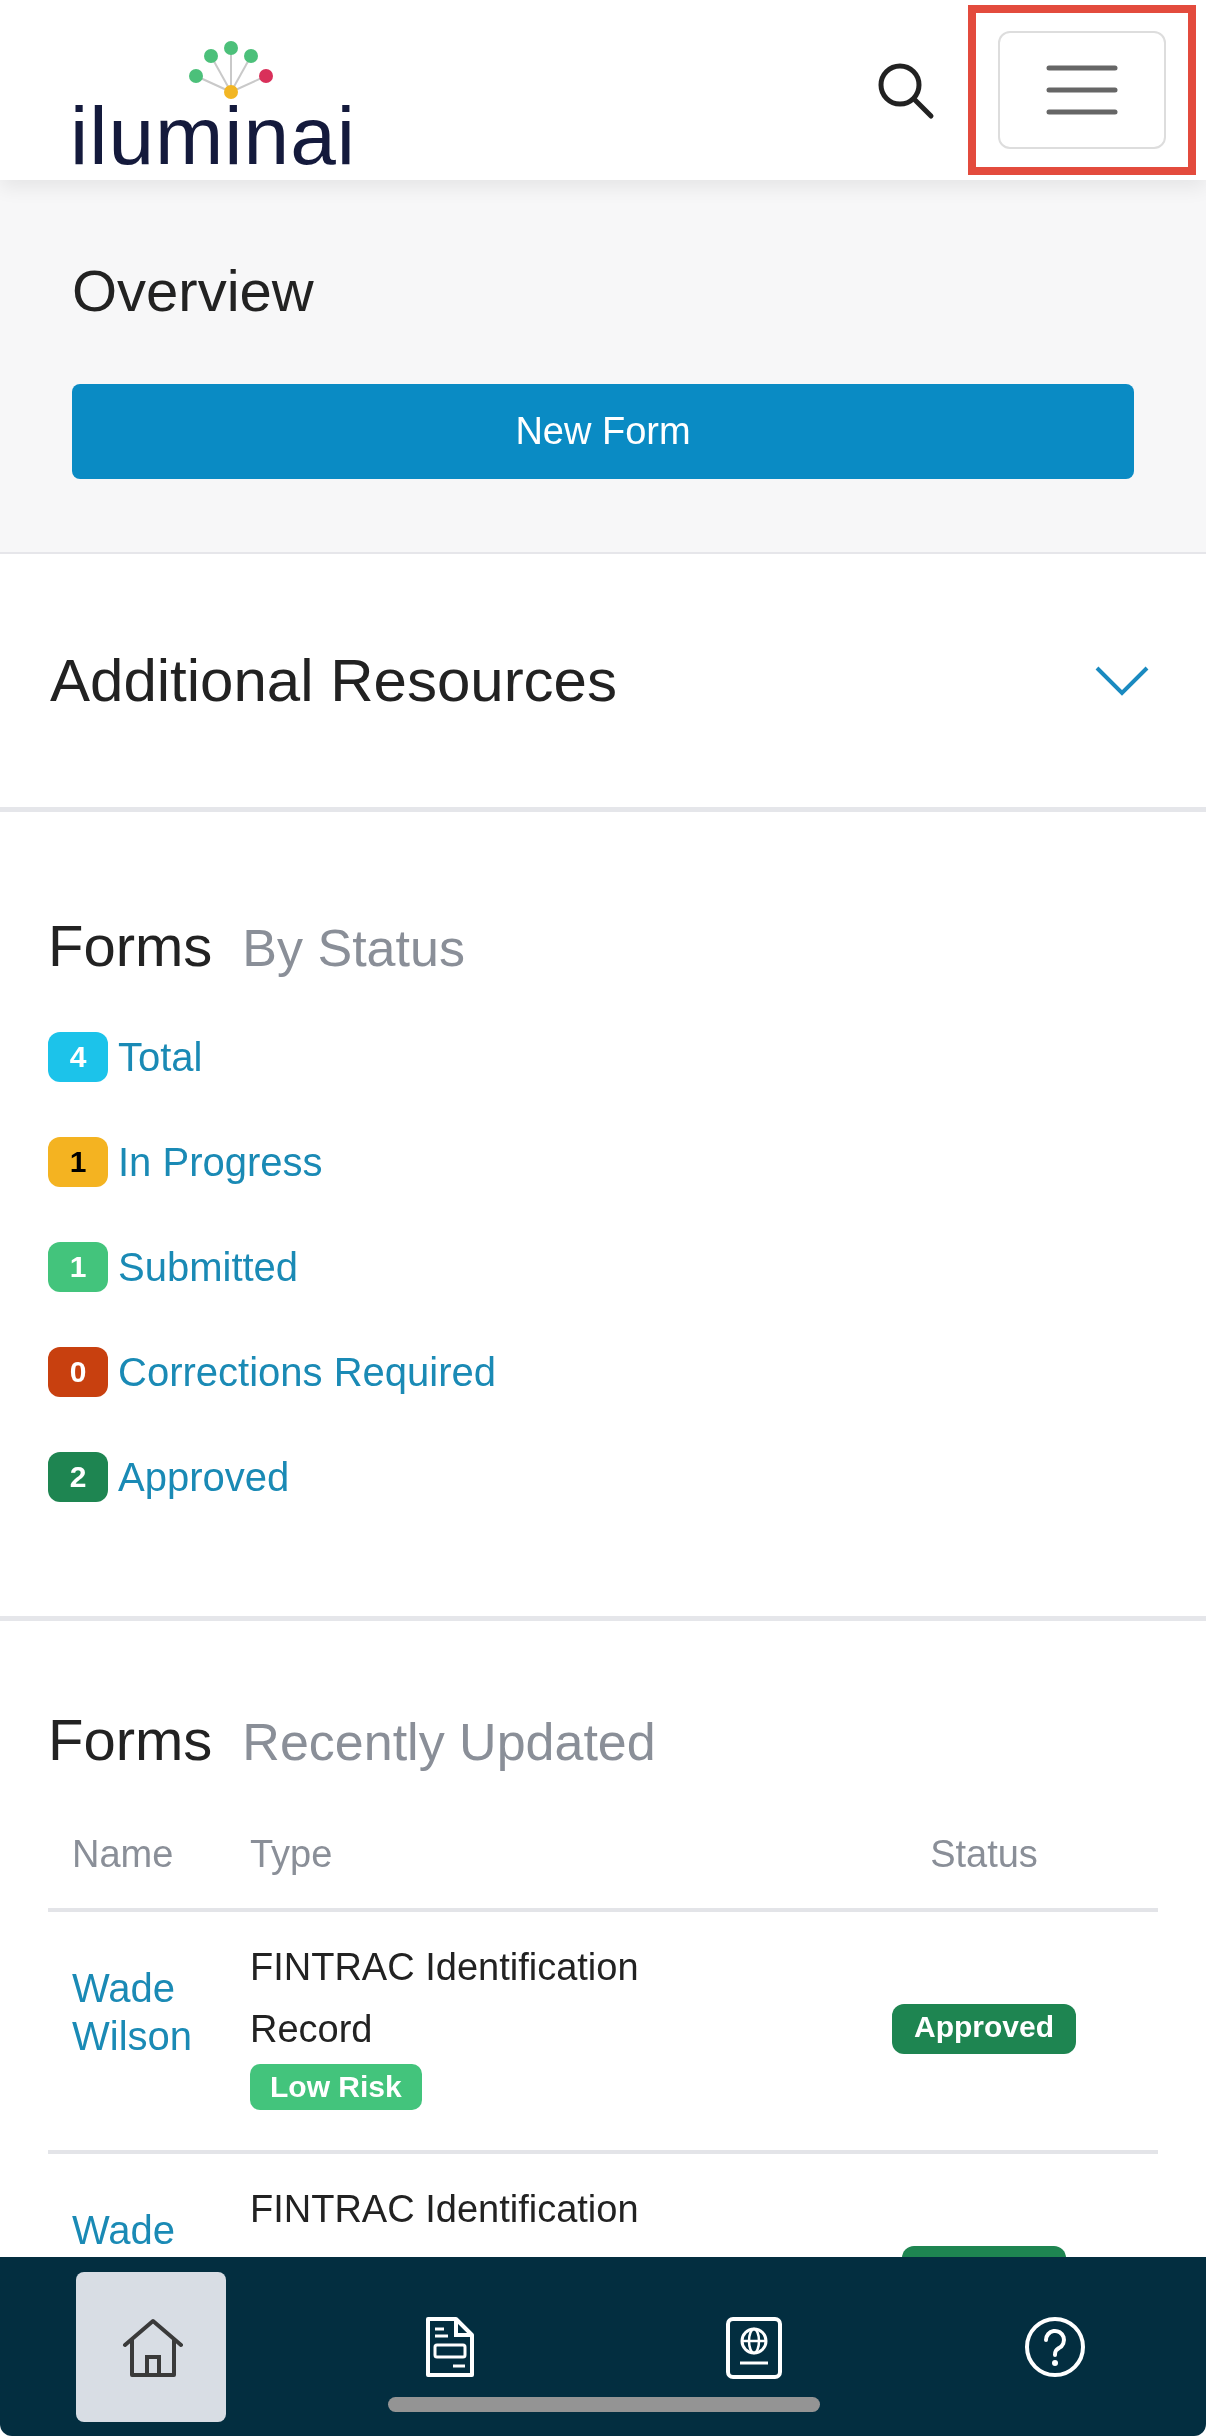 This screenshot has width=1206, height=2436. I want to click on risk-badge: Low Risk, so click(336, 2087).